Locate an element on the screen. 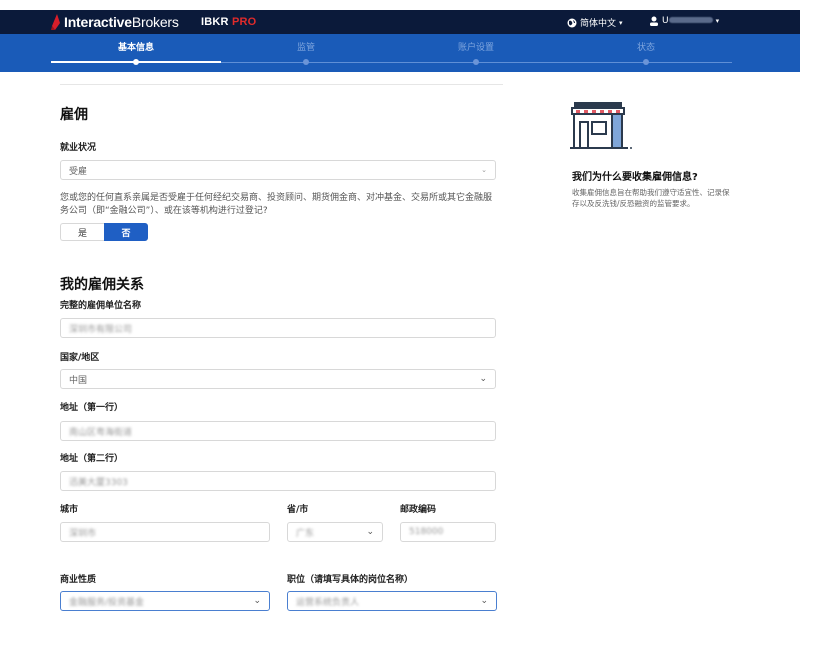 The width and height of the screenshot is (830, 646). country-select: 中国 ⌄ is located at coordinates (278, 379).